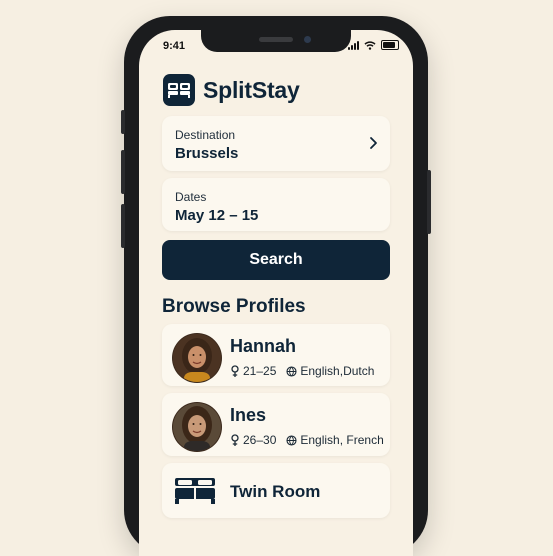 This screenshot has width=553, height=556. I want to click on destination-field: Destination Brussels, so click(276, 143).